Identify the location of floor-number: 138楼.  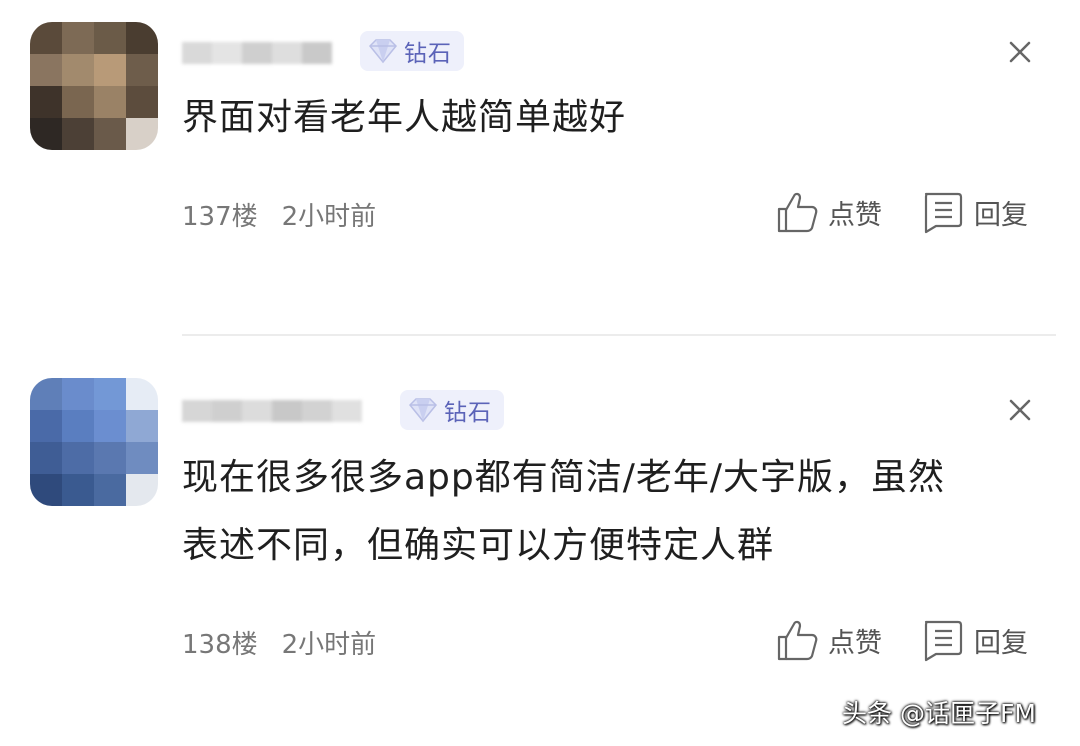
(220, 645).